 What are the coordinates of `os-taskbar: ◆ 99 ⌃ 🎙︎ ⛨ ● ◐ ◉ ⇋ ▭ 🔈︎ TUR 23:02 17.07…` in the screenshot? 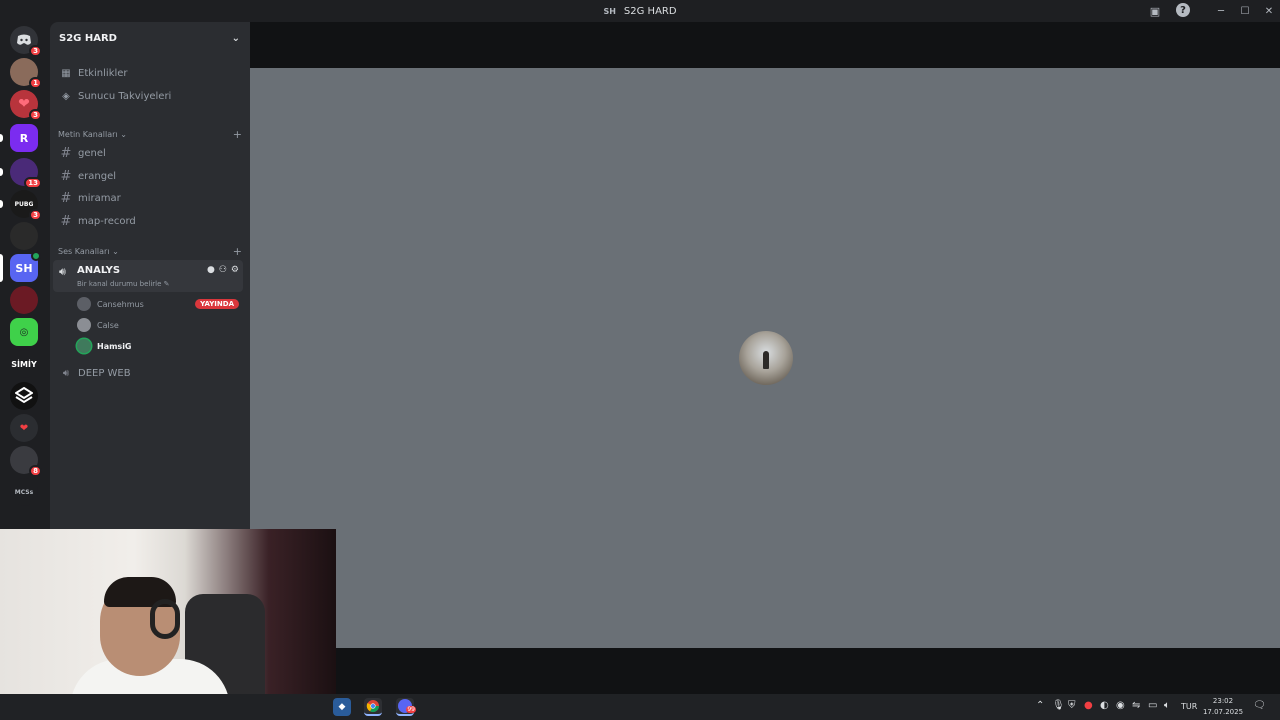 It's located at (640, 707).